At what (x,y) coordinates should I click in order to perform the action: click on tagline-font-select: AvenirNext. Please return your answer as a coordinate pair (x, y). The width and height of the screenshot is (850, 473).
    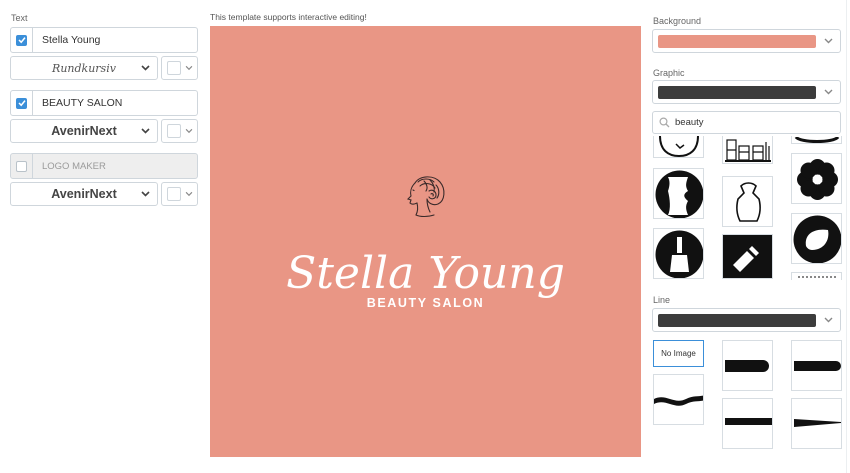
    Looking at the image, I should click on (84, 194).